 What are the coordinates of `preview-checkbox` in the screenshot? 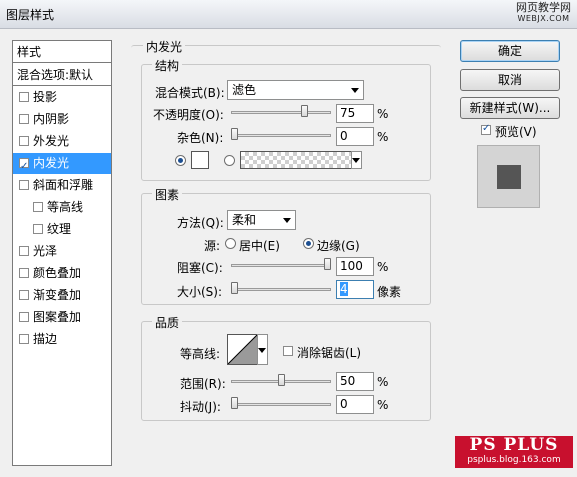 It's located at (486, 129).